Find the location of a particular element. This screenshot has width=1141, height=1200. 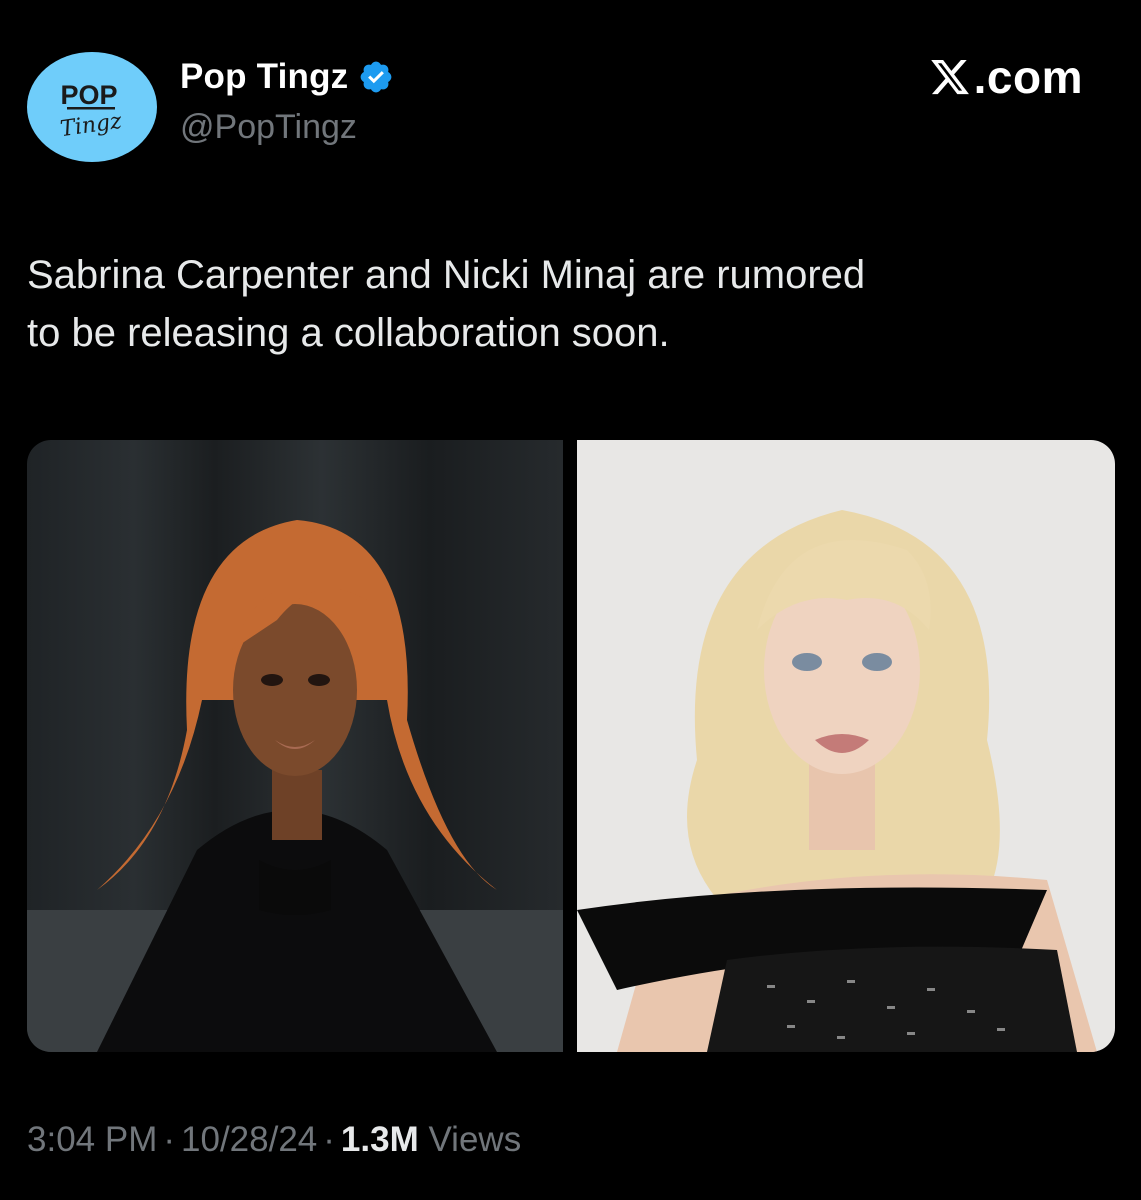

tweet-metadata: 3:04 PM · 10/28/24 · 1.3M Views is located at coordinates (274, 1140).